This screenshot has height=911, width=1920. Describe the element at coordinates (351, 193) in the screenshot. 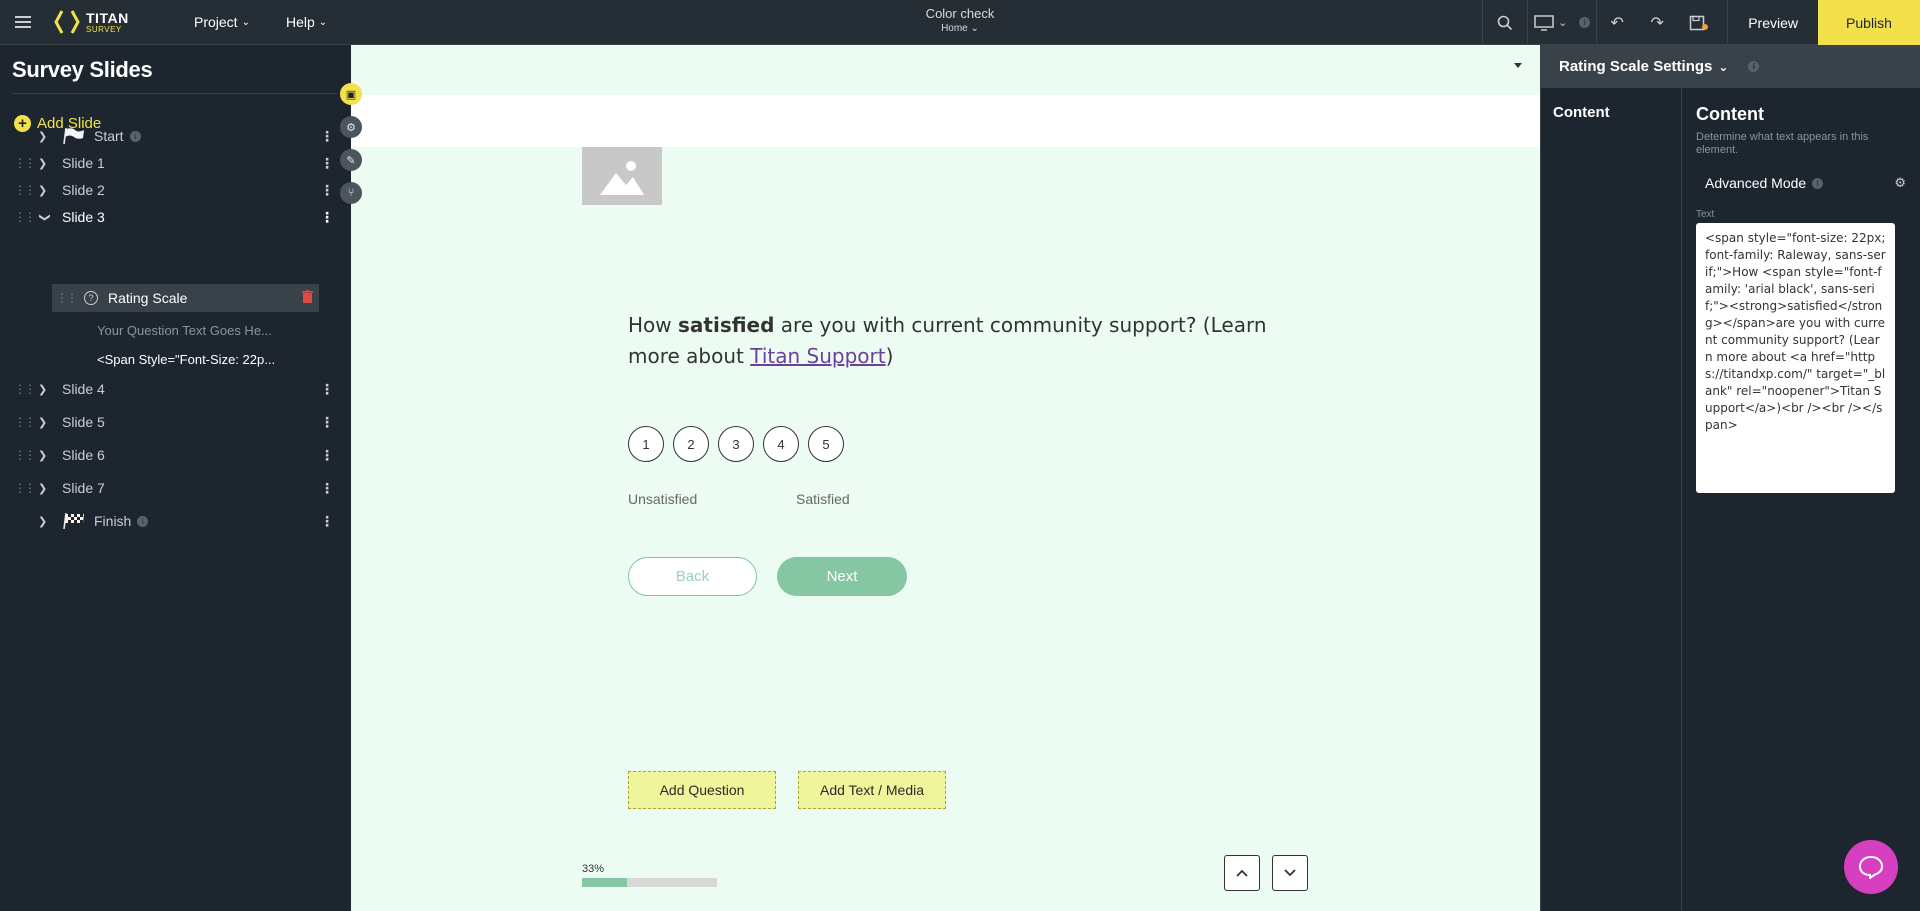

I see `flow-icon: ⑂` at that location.